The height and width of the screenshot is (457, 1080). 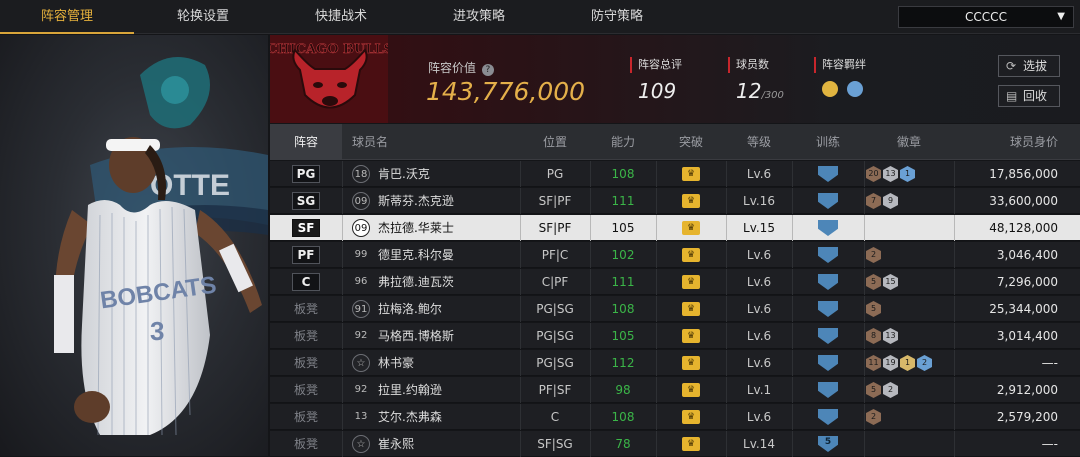 I want to click on table-row: 板凳 92 马格西.博格斯 PG|SG 105 ♛ Lv.6 8 13 3,014,400, so click(x=675, y=336).